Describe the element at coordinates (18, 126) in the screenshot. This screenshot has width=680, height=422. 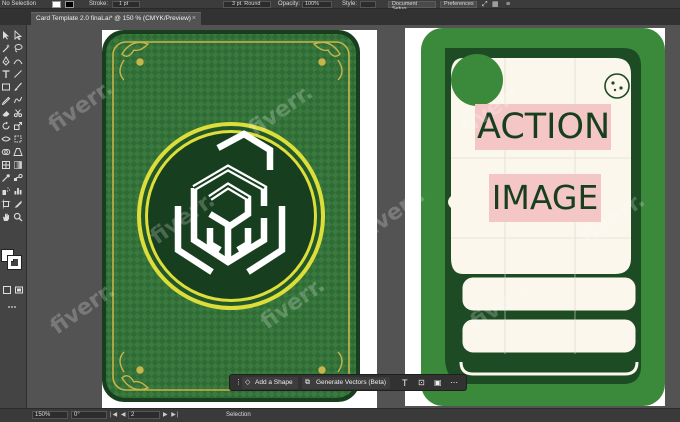
I see `scale-tool-icon` at that location.